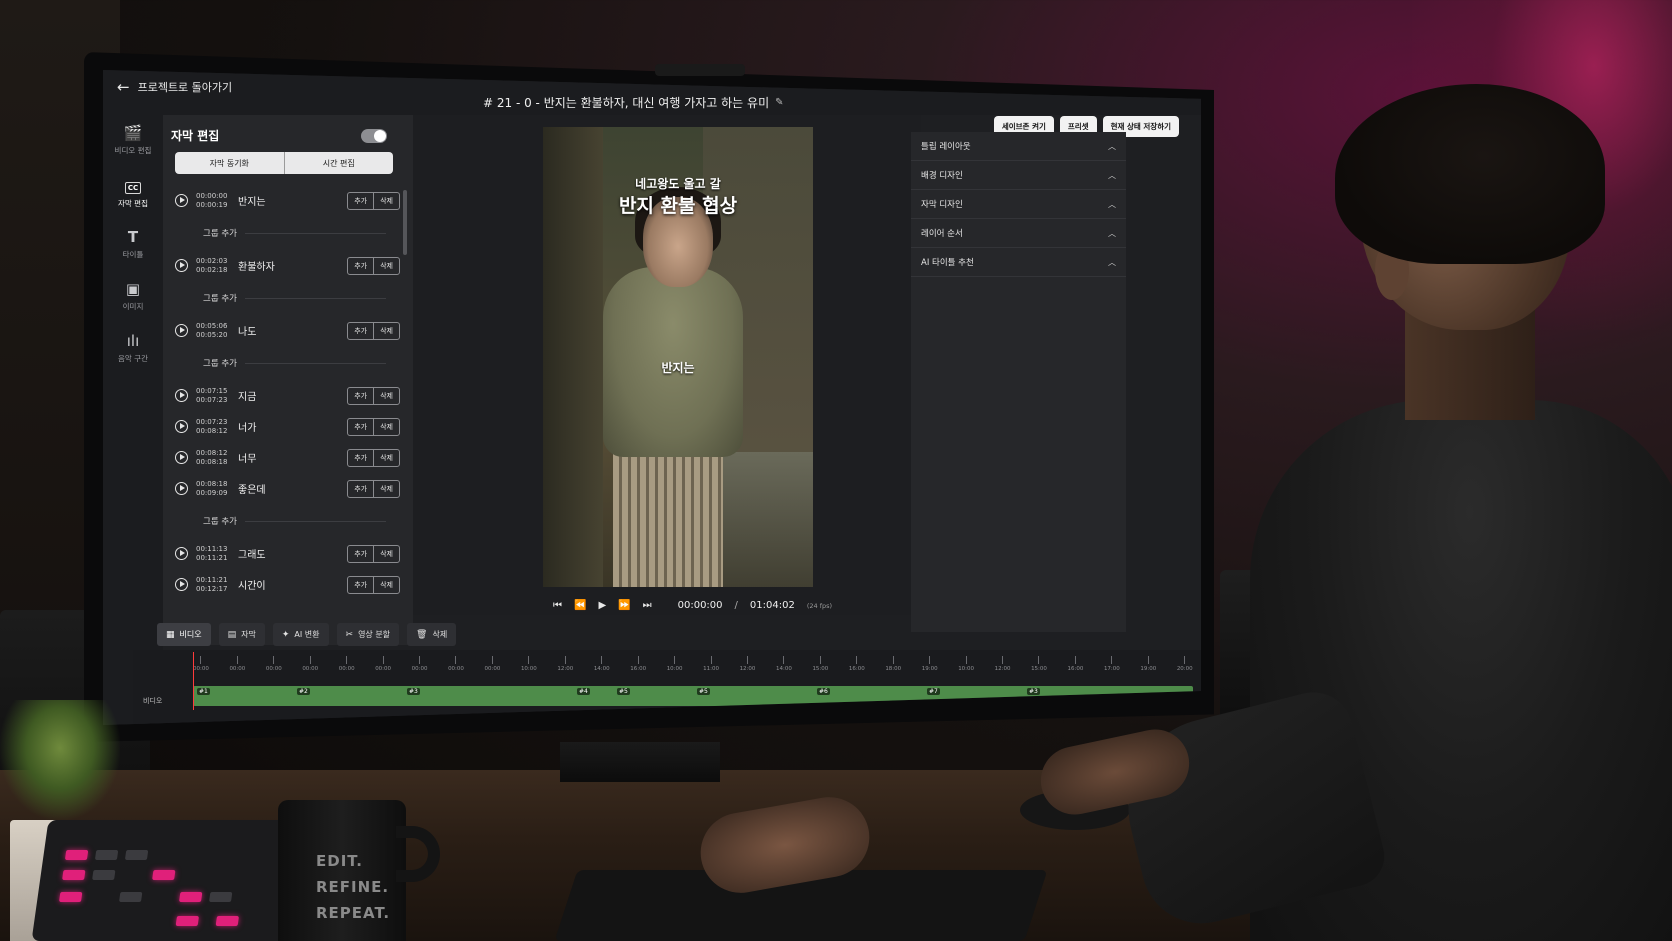 The height and width of the screenshot is (941, 1672). Describe the element at coordinates (1112, 667) in the screenshot. I see `ruler-tick: 17:00` at that location.